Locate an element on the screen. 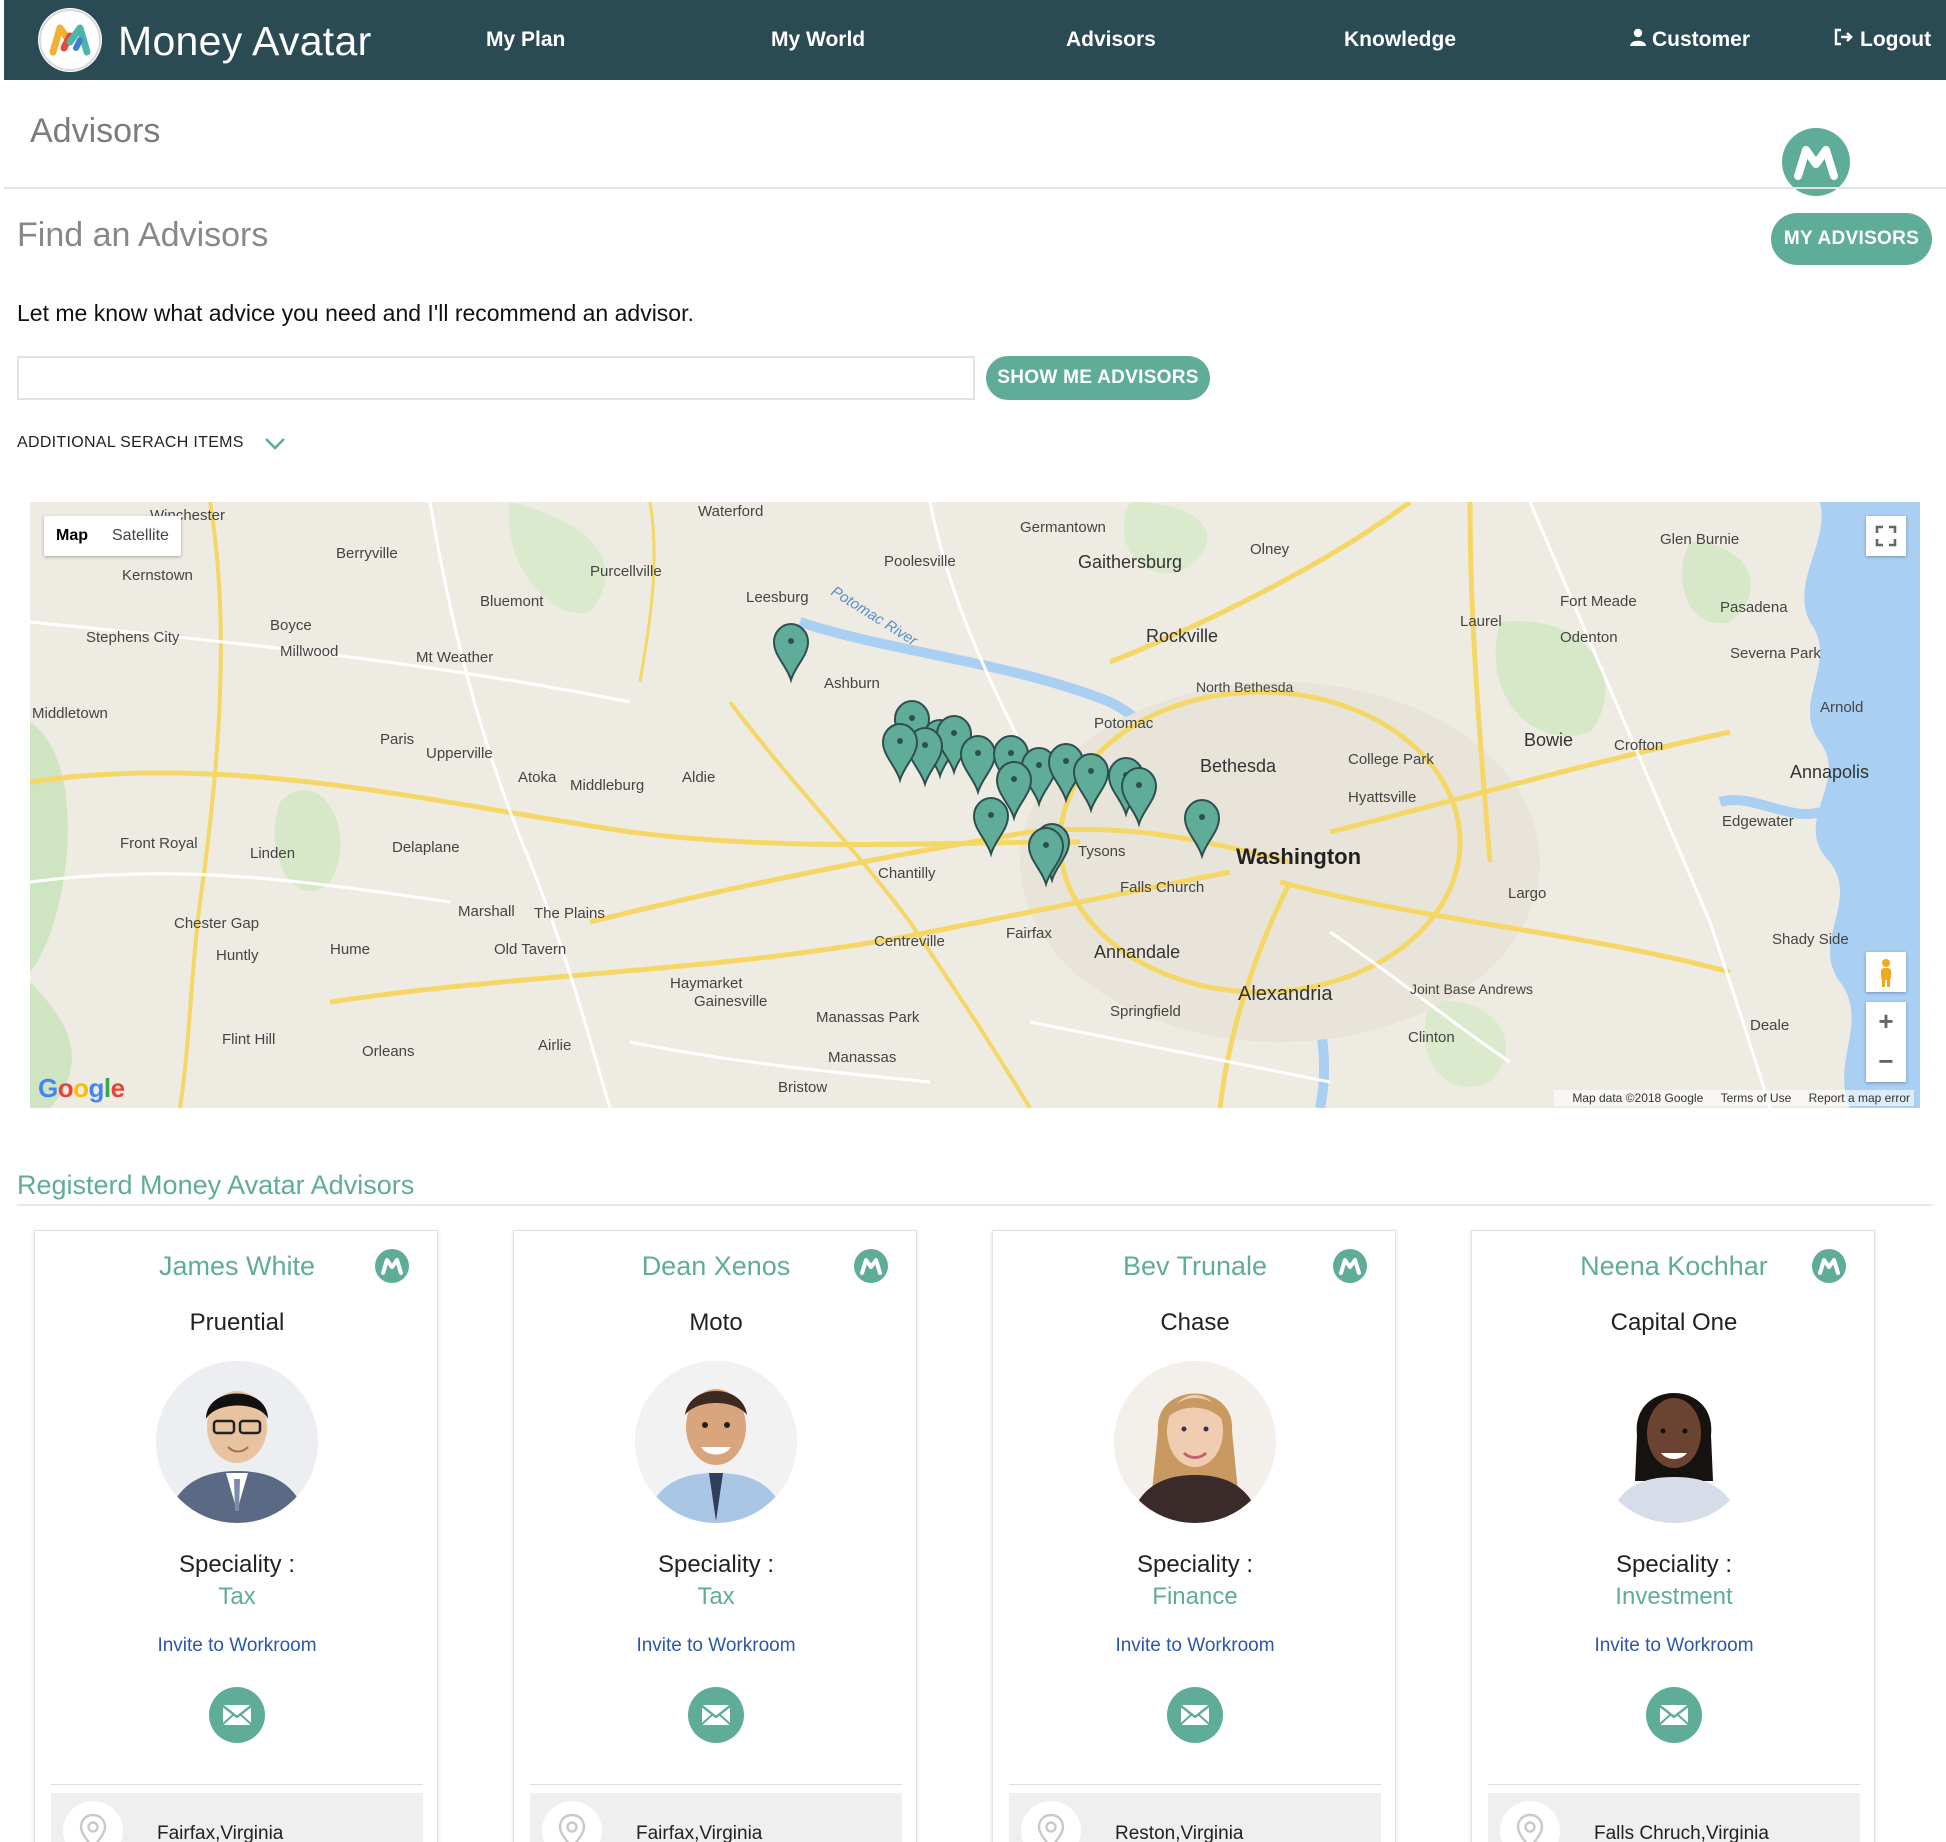  logout-icon is located at coordinates (1844, 40).